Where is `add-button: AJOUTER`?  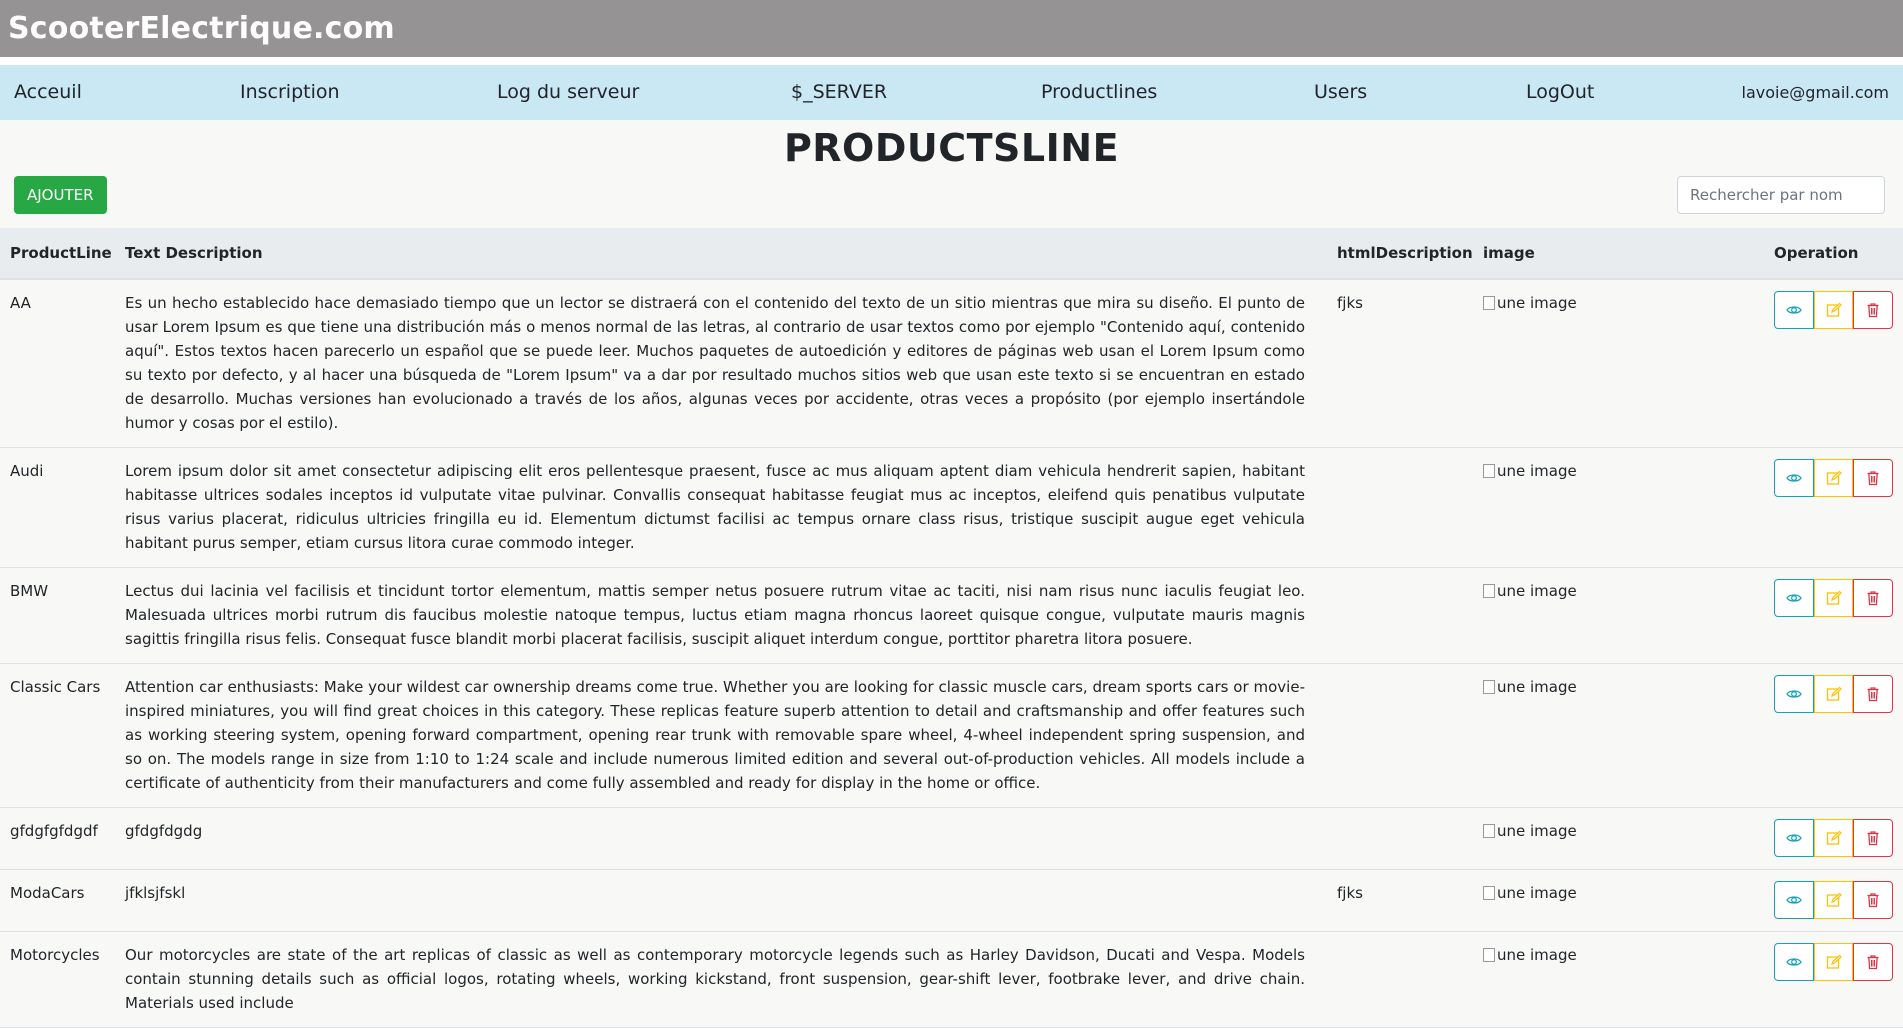 add-button: AJOUTER is located at coordinates (60, 195).